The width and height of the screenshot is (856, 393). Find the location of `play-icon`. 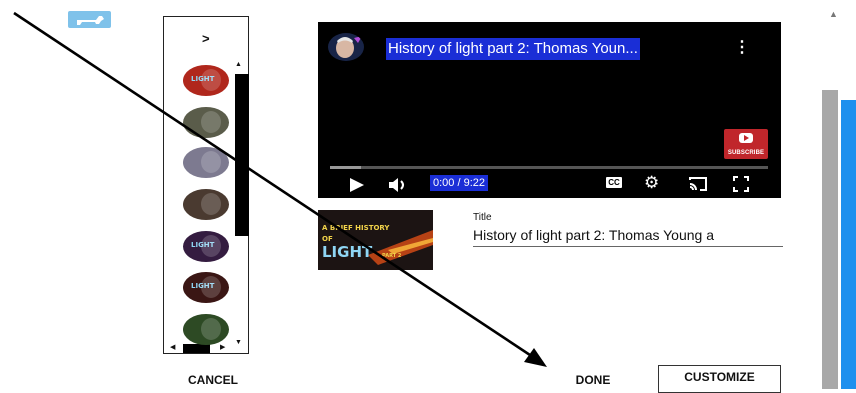

play-icon is located at coordinates (357, 187).